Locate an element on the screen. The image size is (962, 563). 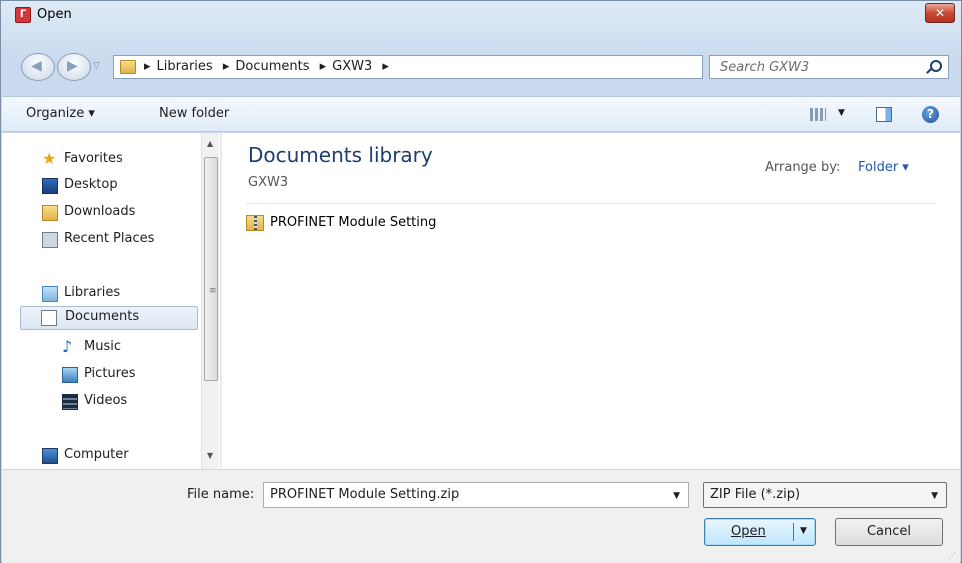
recent-places-icon is located at coordinates (50, 240).